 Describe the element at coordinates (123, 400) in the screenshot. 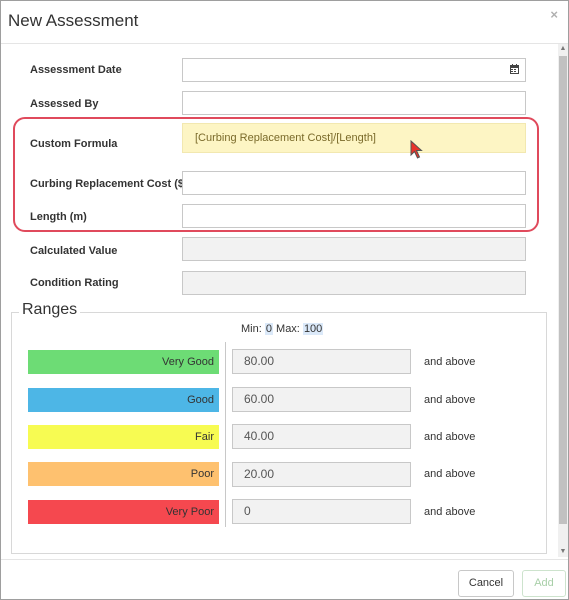

I see `range-swatch-good: Good` at that location.